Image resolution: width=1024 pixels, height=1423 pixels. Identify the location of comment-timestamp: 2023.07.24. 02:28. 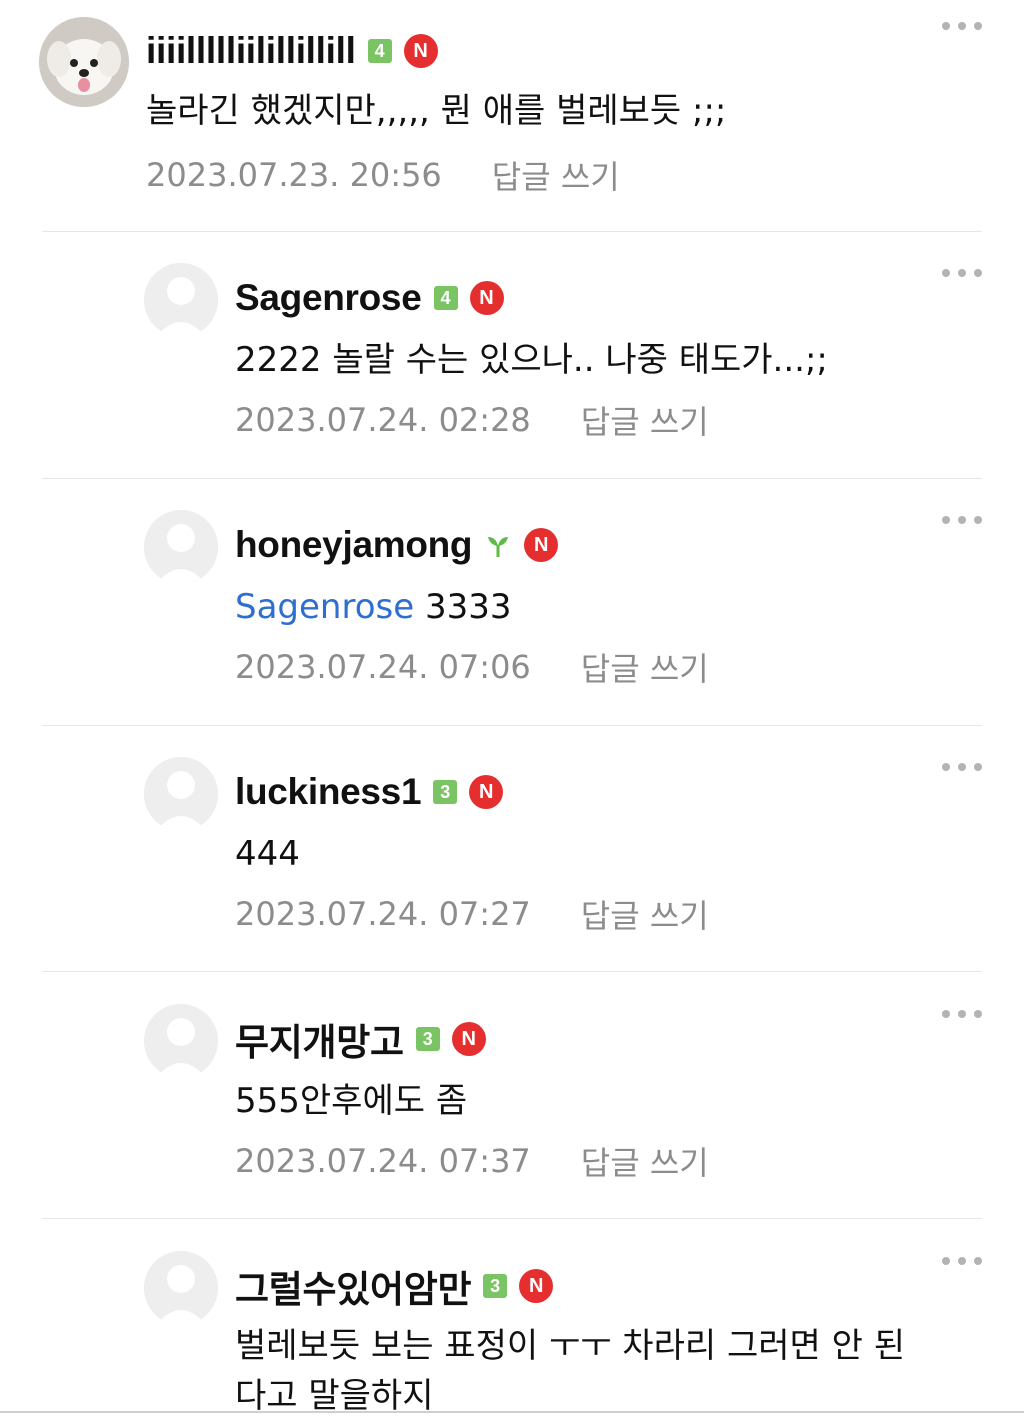
(383, 420).